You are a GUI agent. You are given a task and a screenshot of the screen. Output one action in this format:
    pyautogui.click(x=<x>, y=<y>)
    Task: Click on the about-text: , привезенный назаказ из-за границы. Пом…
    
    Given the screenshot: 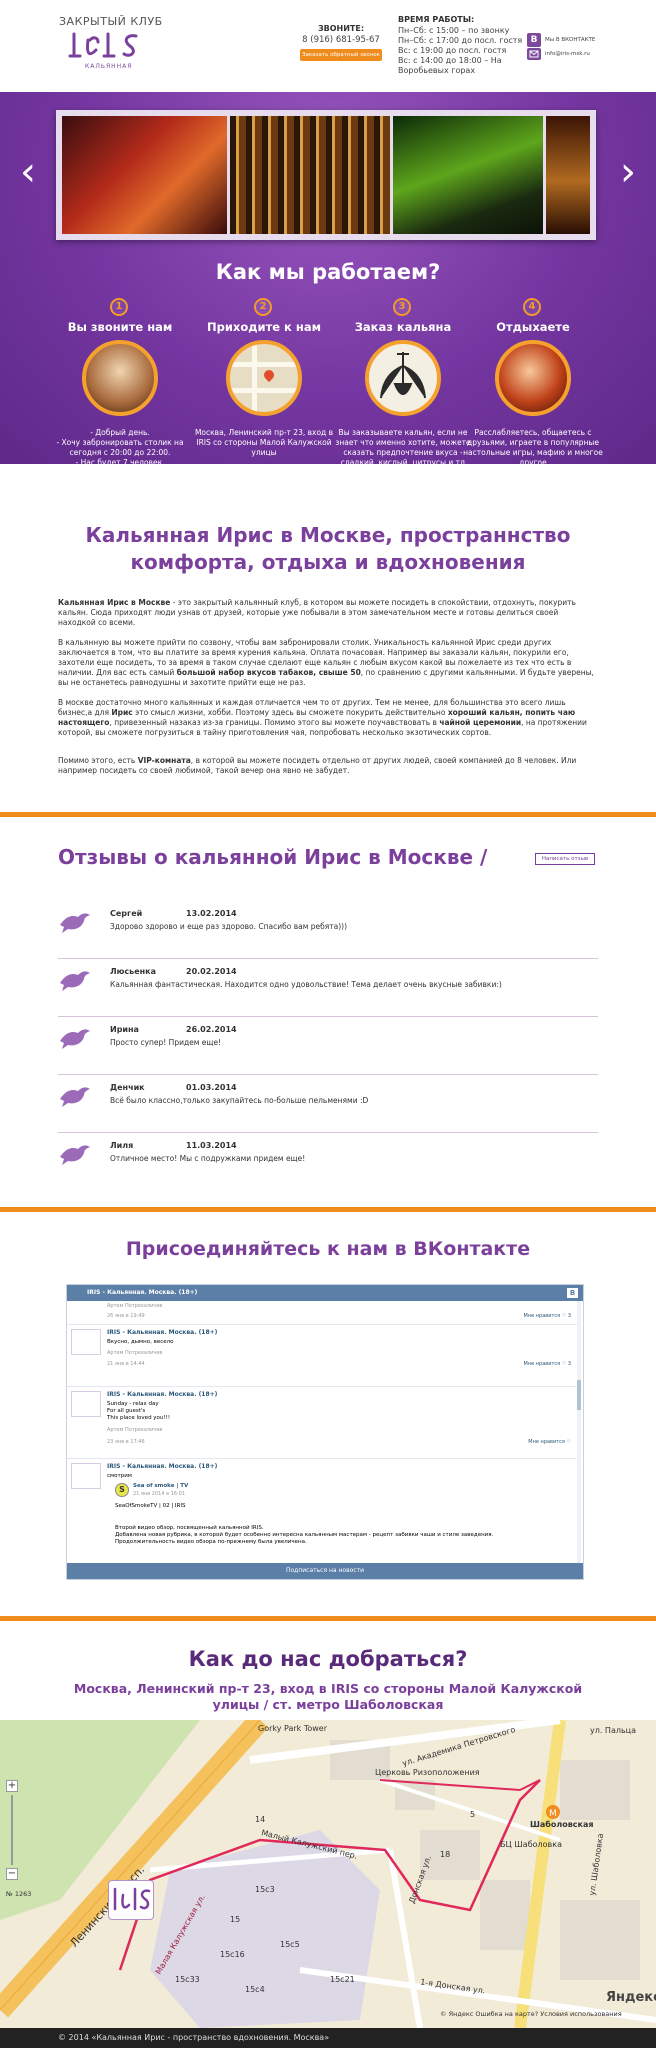 What is the action you would take?
    pyautogui.click(x=274, y=722)
    